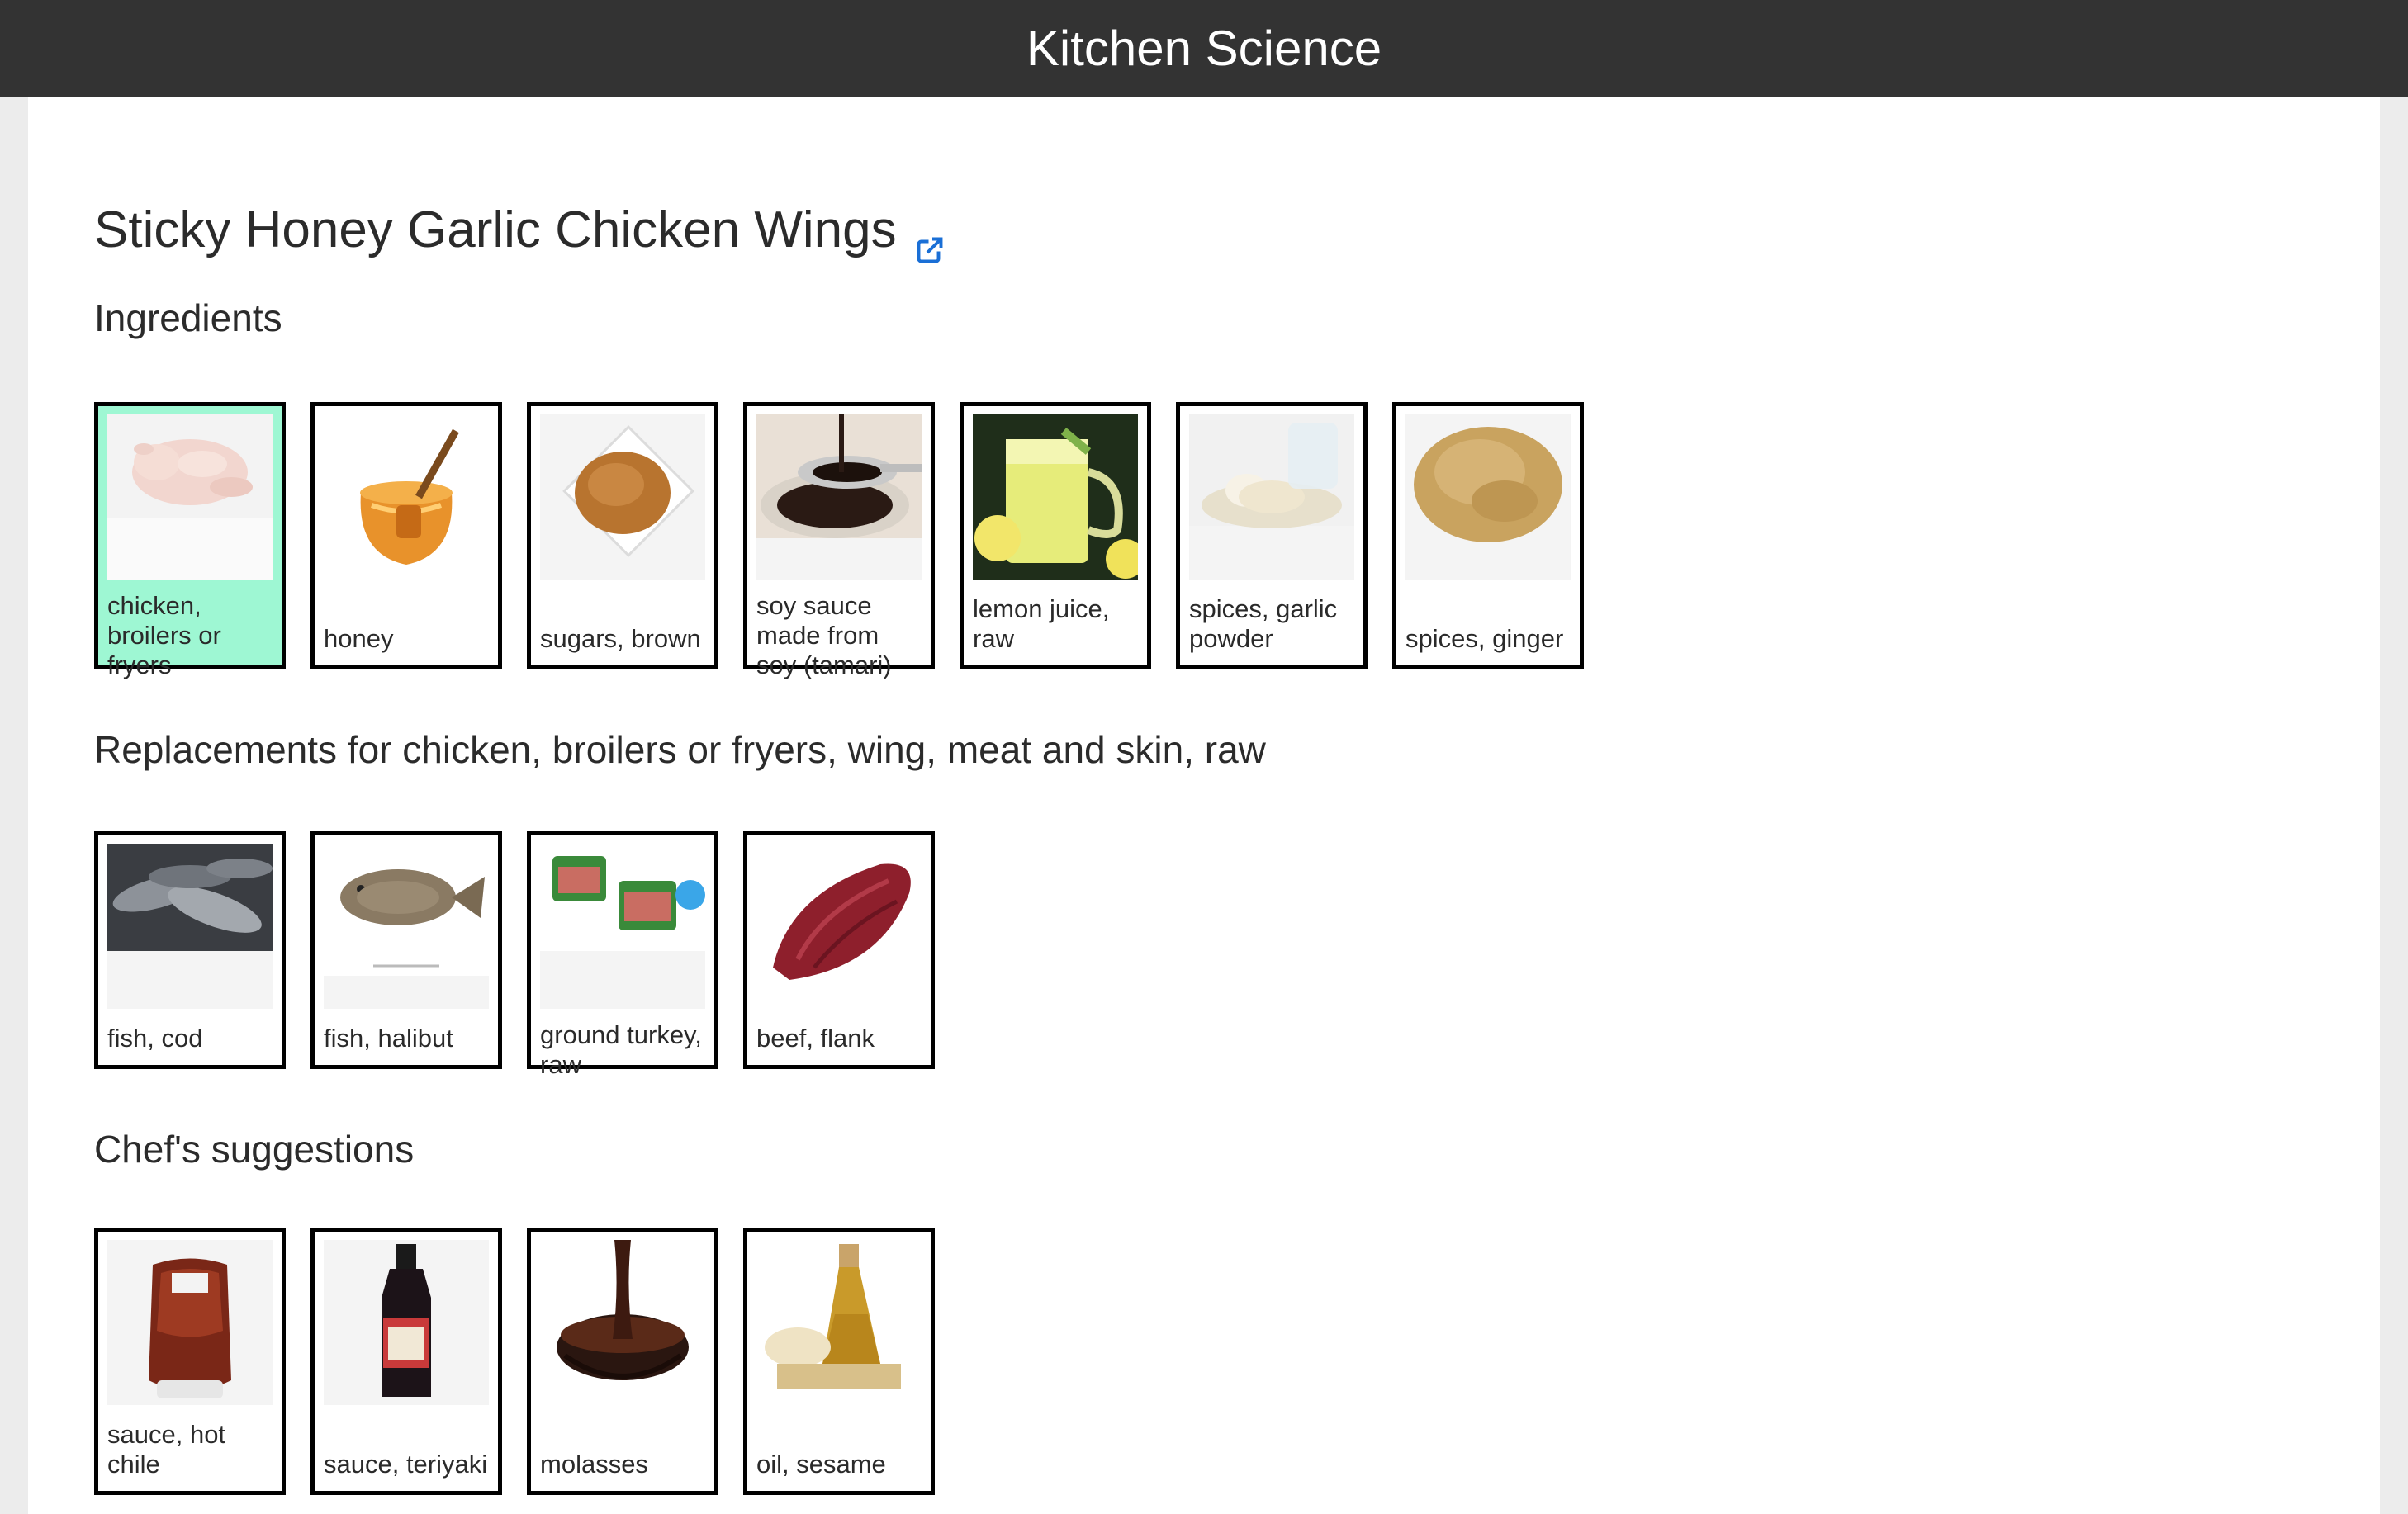 The image size is (2408, 1514). What do you see at coordinates (824, 635) in the screenshot?
I see `ingredient-label: soy sauce made from soy (tamari)` at bounding box center [824, 635].